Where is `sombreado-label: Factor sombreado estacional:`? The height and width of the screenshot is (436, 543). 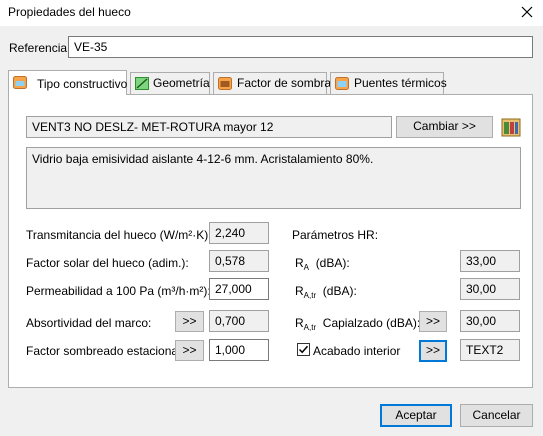
sombreado-label: Factor sombreado estacional: is located at coordinates (105, 351).